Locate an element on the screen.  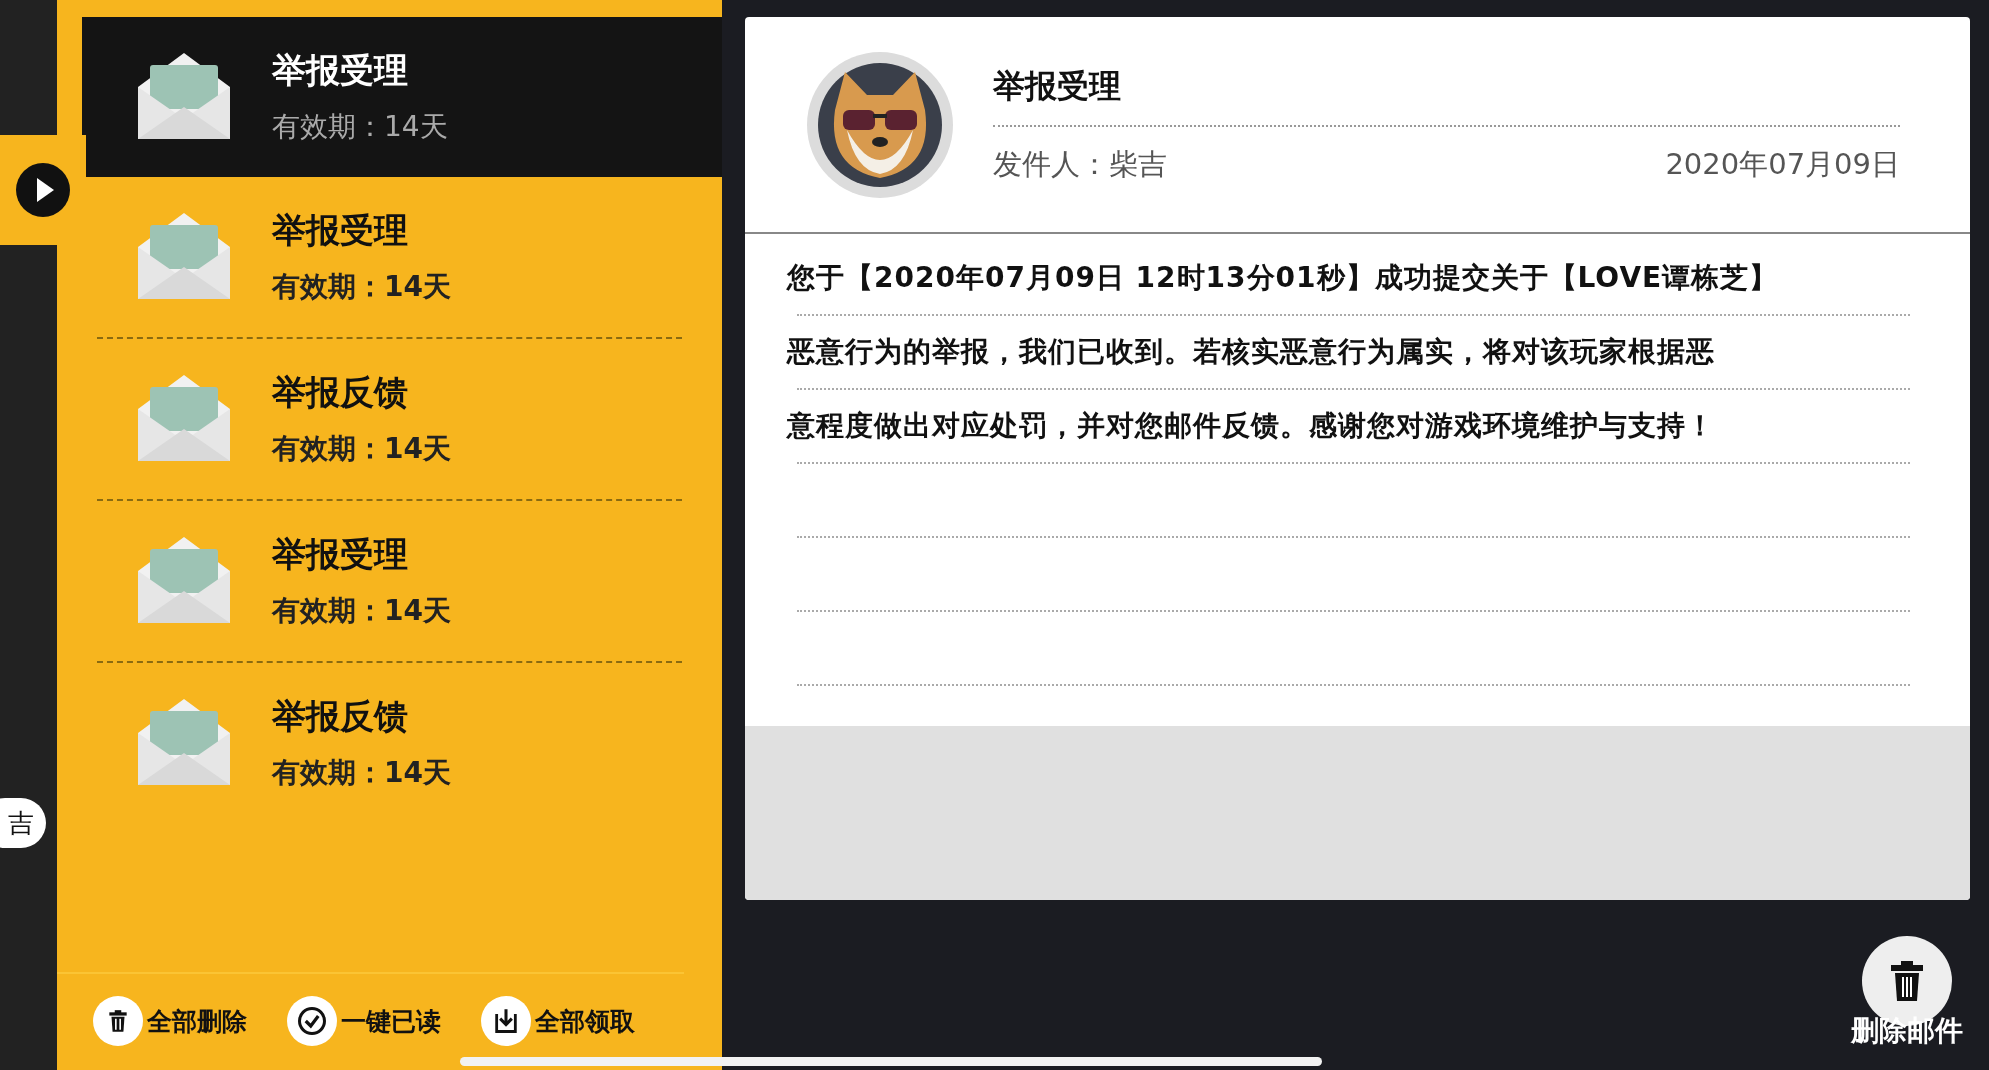
mail-body-line: 恶意行为的举报，我们已收到。若核实恶意行为属实，将对该玩家根据恶 is located at coordinates (1251, 352).